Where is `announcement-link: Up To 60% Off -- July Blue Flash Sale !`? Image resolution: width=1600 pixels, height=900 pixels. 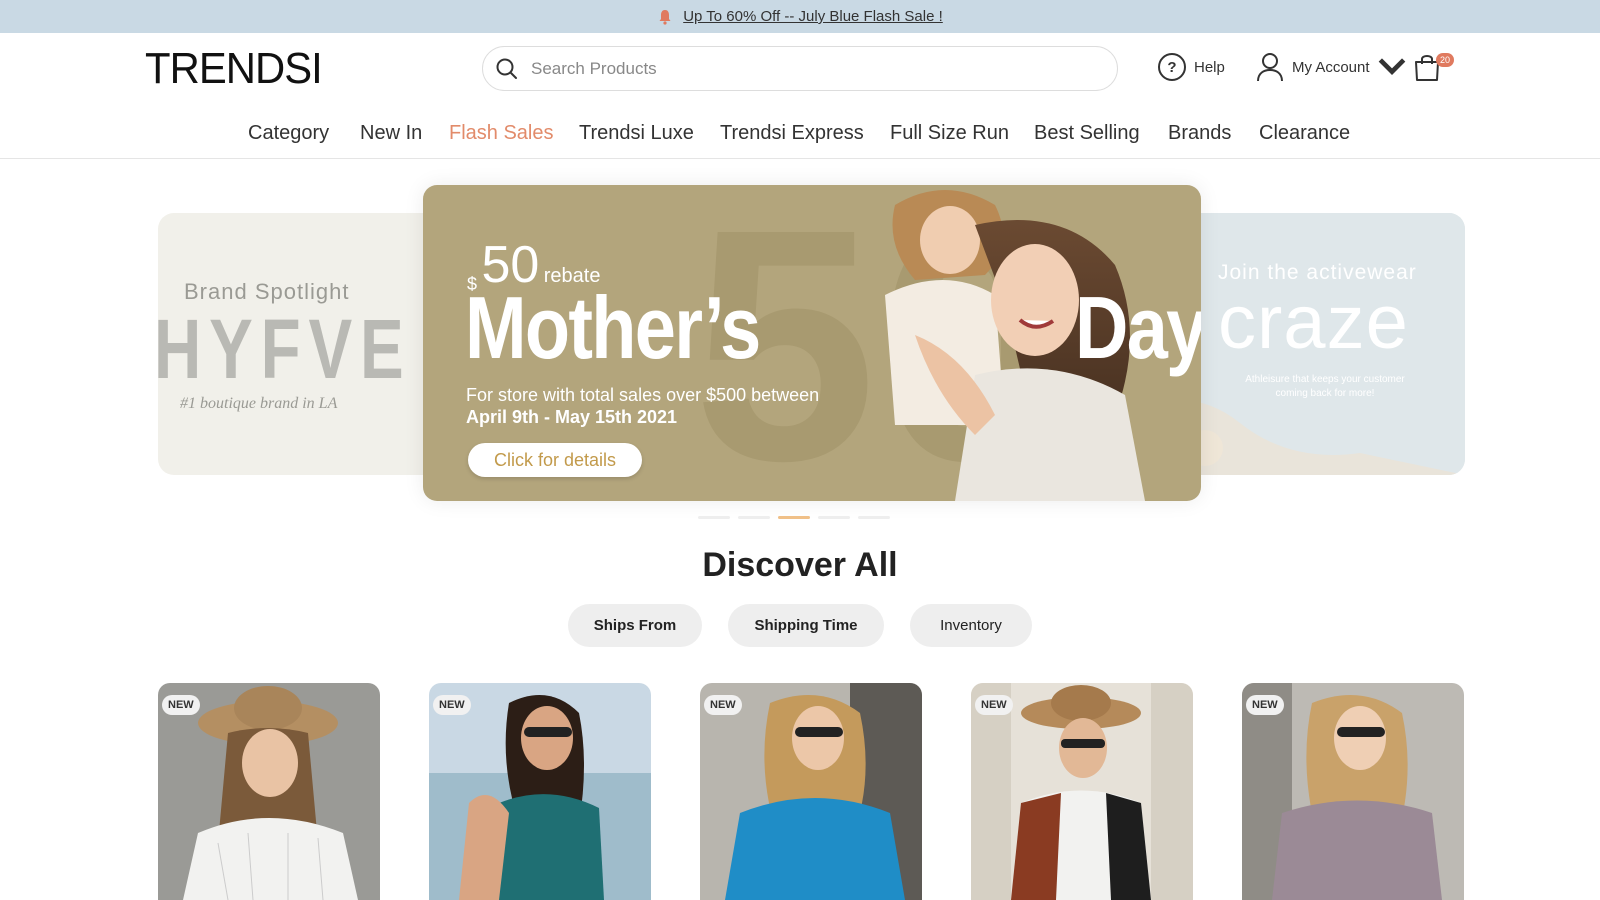 announcement-link: Up To 60% Off -- July Blue Flash Sale ! is located at coordinates (813, 16).